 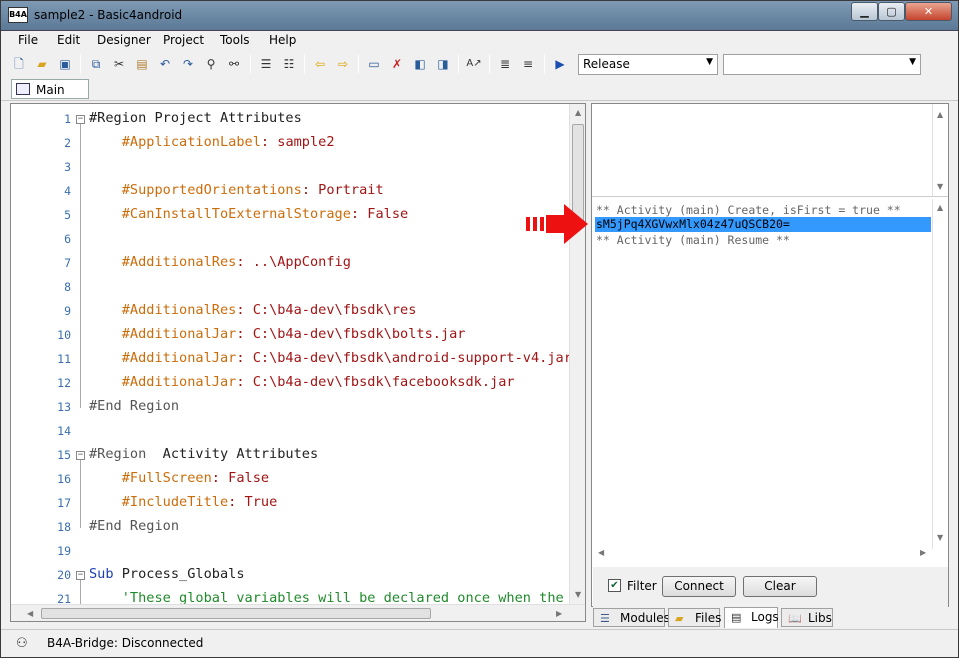 I want to click on copy-icon: ⧉, so click(x=96, y=64).